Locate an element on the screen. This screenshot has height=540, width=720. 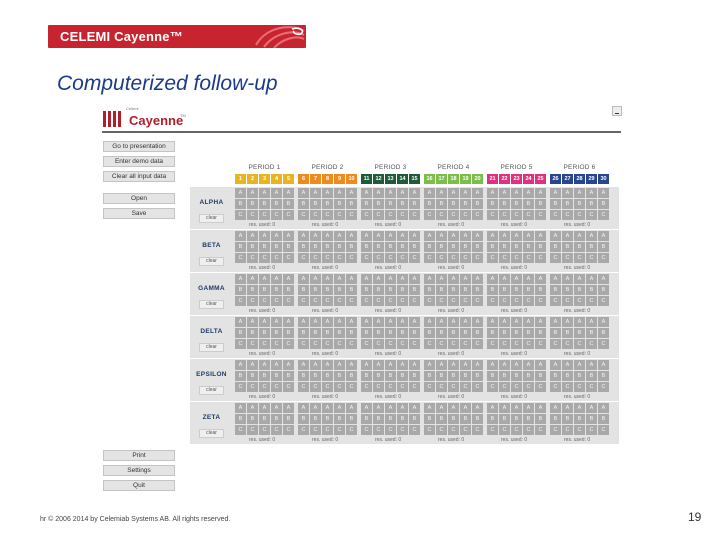
round-number-cell: 21 is located at coordinates (492, 179).